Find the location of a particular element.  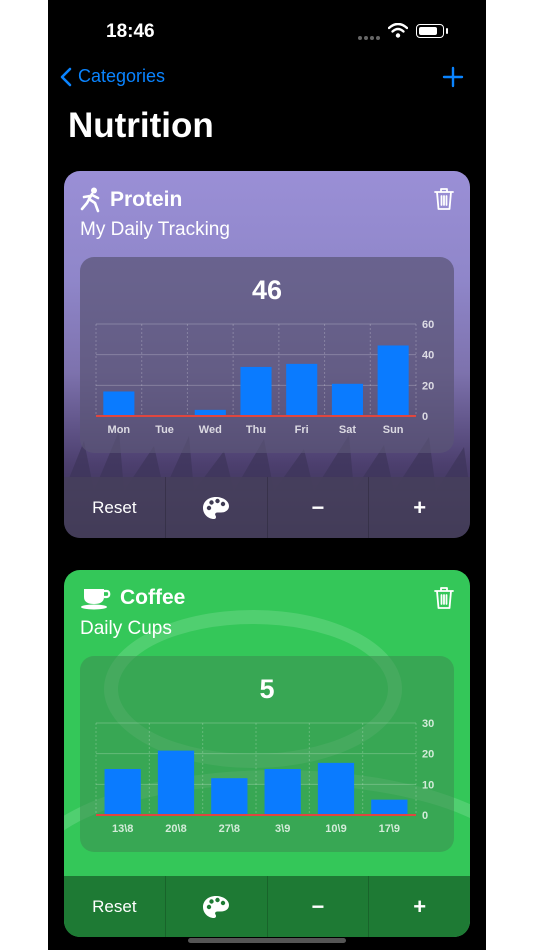

bar-chart: 0 10 20 30 13\8 20\8 27\8 3\9 10\9 17\9 is located at coordinates (264, 776).